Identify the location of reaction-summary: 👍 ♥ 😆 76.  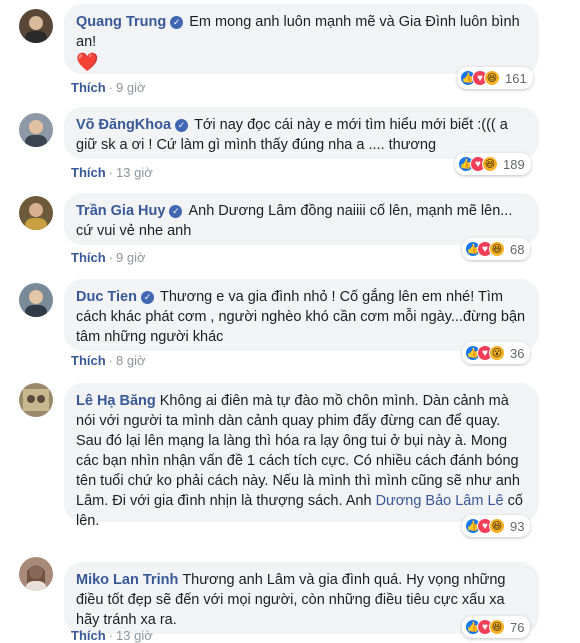
(496, 627).